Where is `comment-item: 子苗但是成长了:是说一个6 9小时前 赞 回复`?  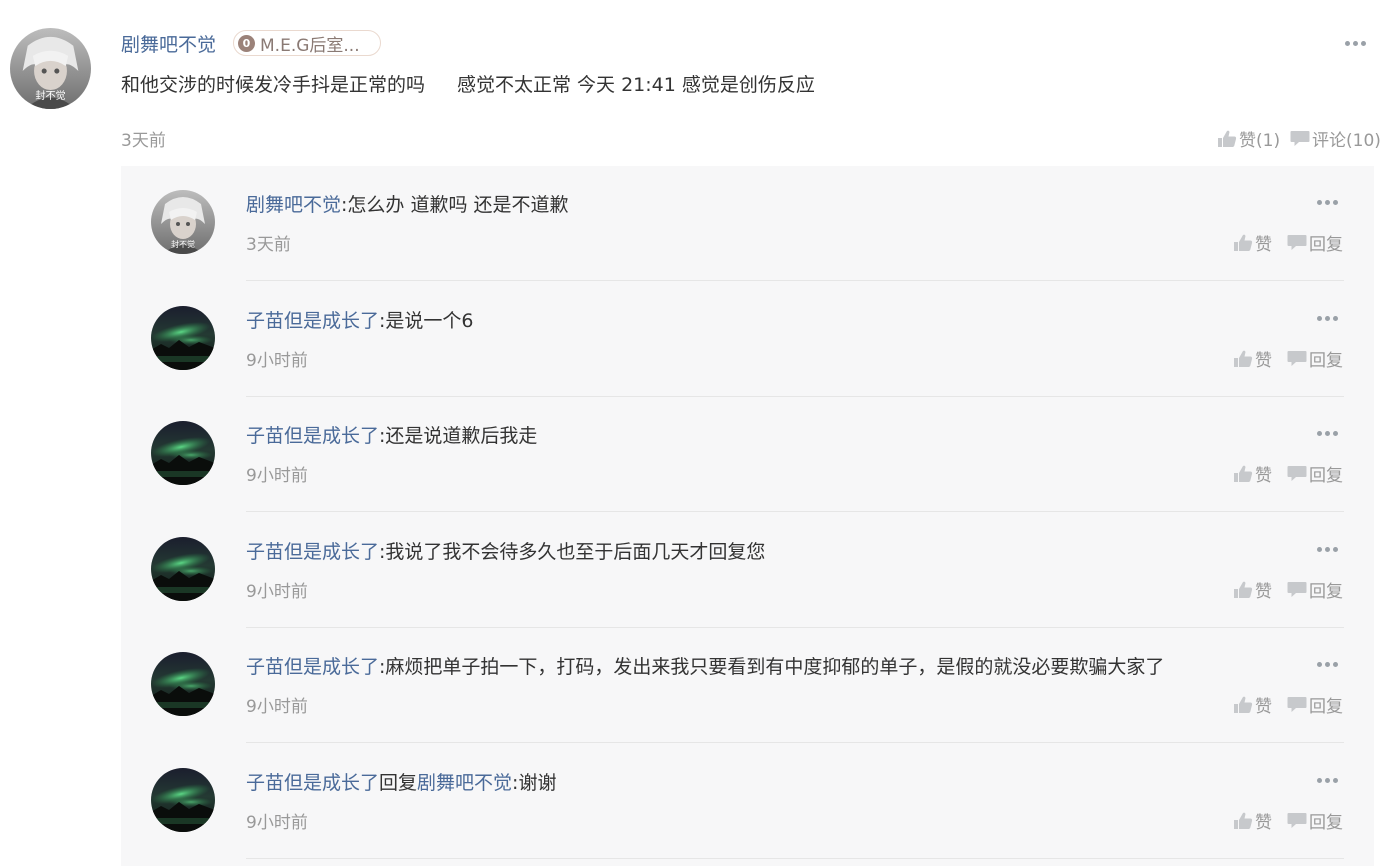
comment-item: 子苗但是成长了:是说一个6 9小时前 赞 回复 is located at coordinates (747, 339).